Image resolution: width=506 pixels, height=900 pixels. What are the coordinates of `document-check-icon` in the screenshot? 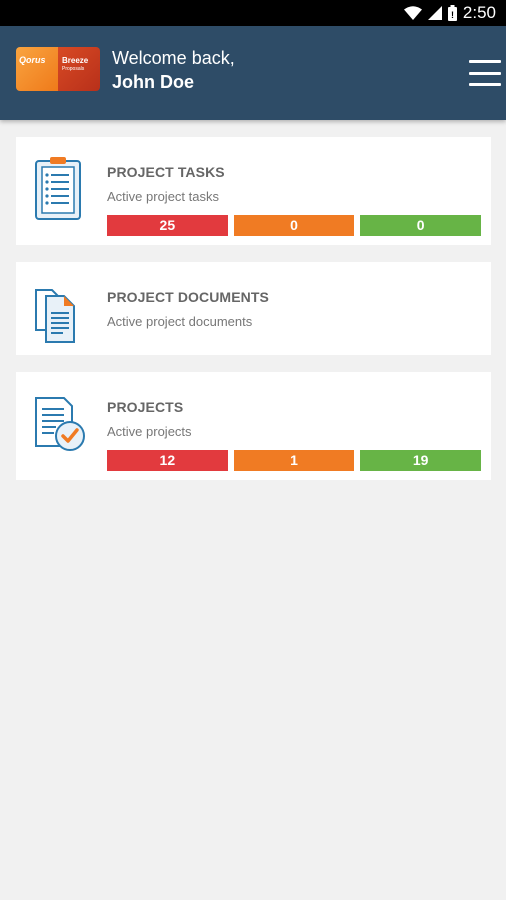 It's located at (60, 424).